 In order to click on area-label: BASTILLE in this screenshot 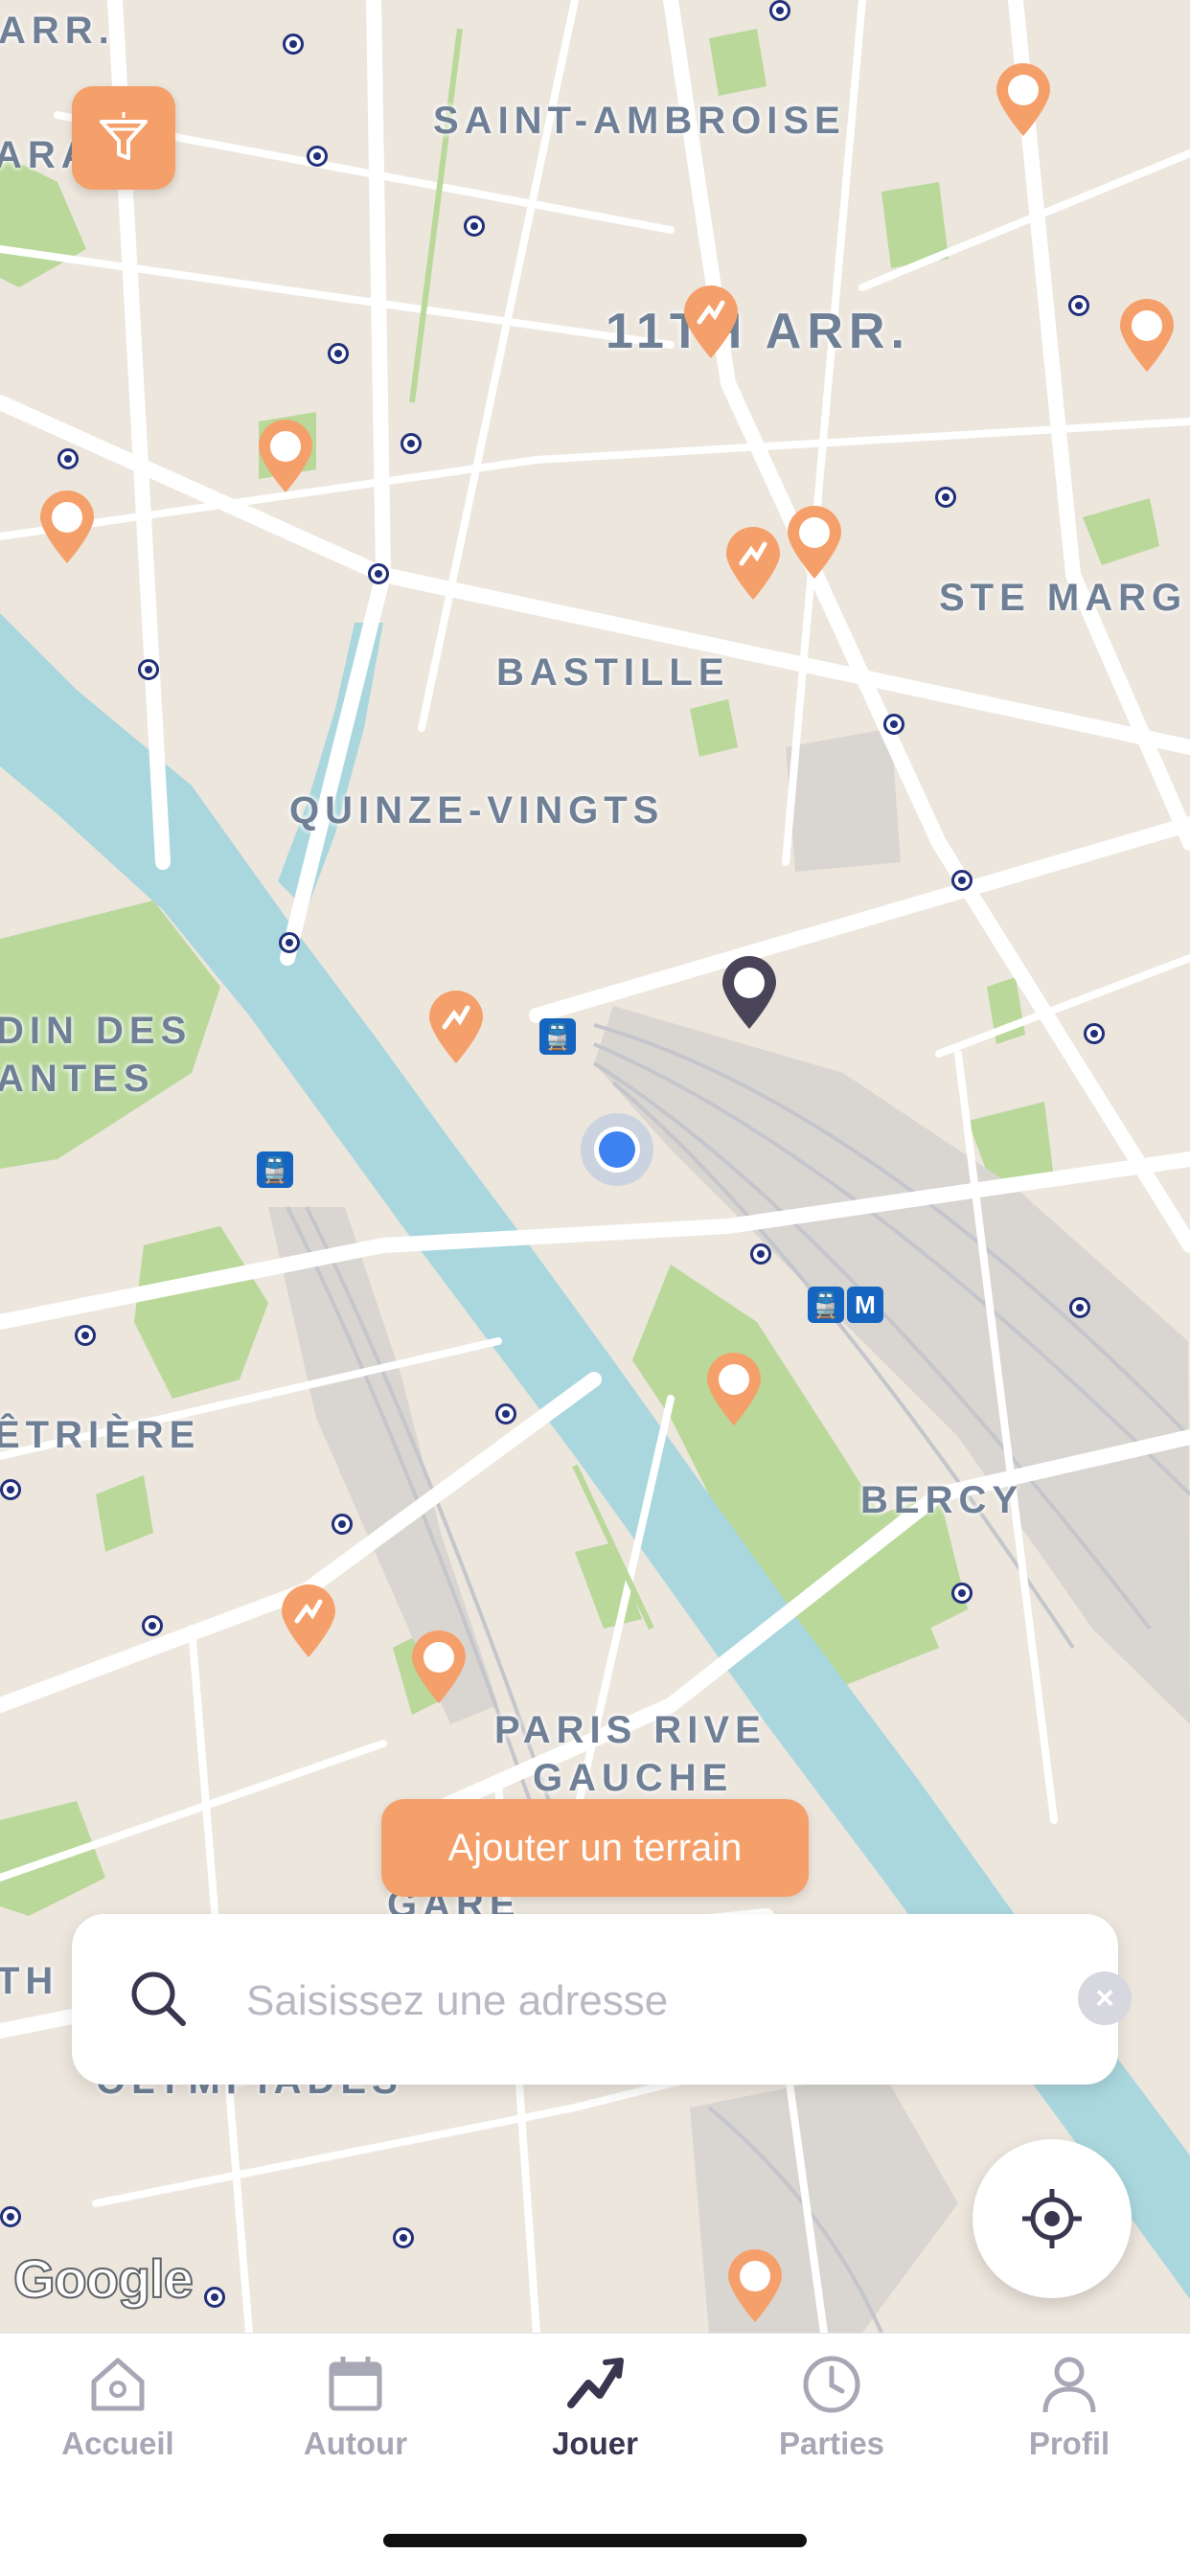, I will do `click(613, 673)`.